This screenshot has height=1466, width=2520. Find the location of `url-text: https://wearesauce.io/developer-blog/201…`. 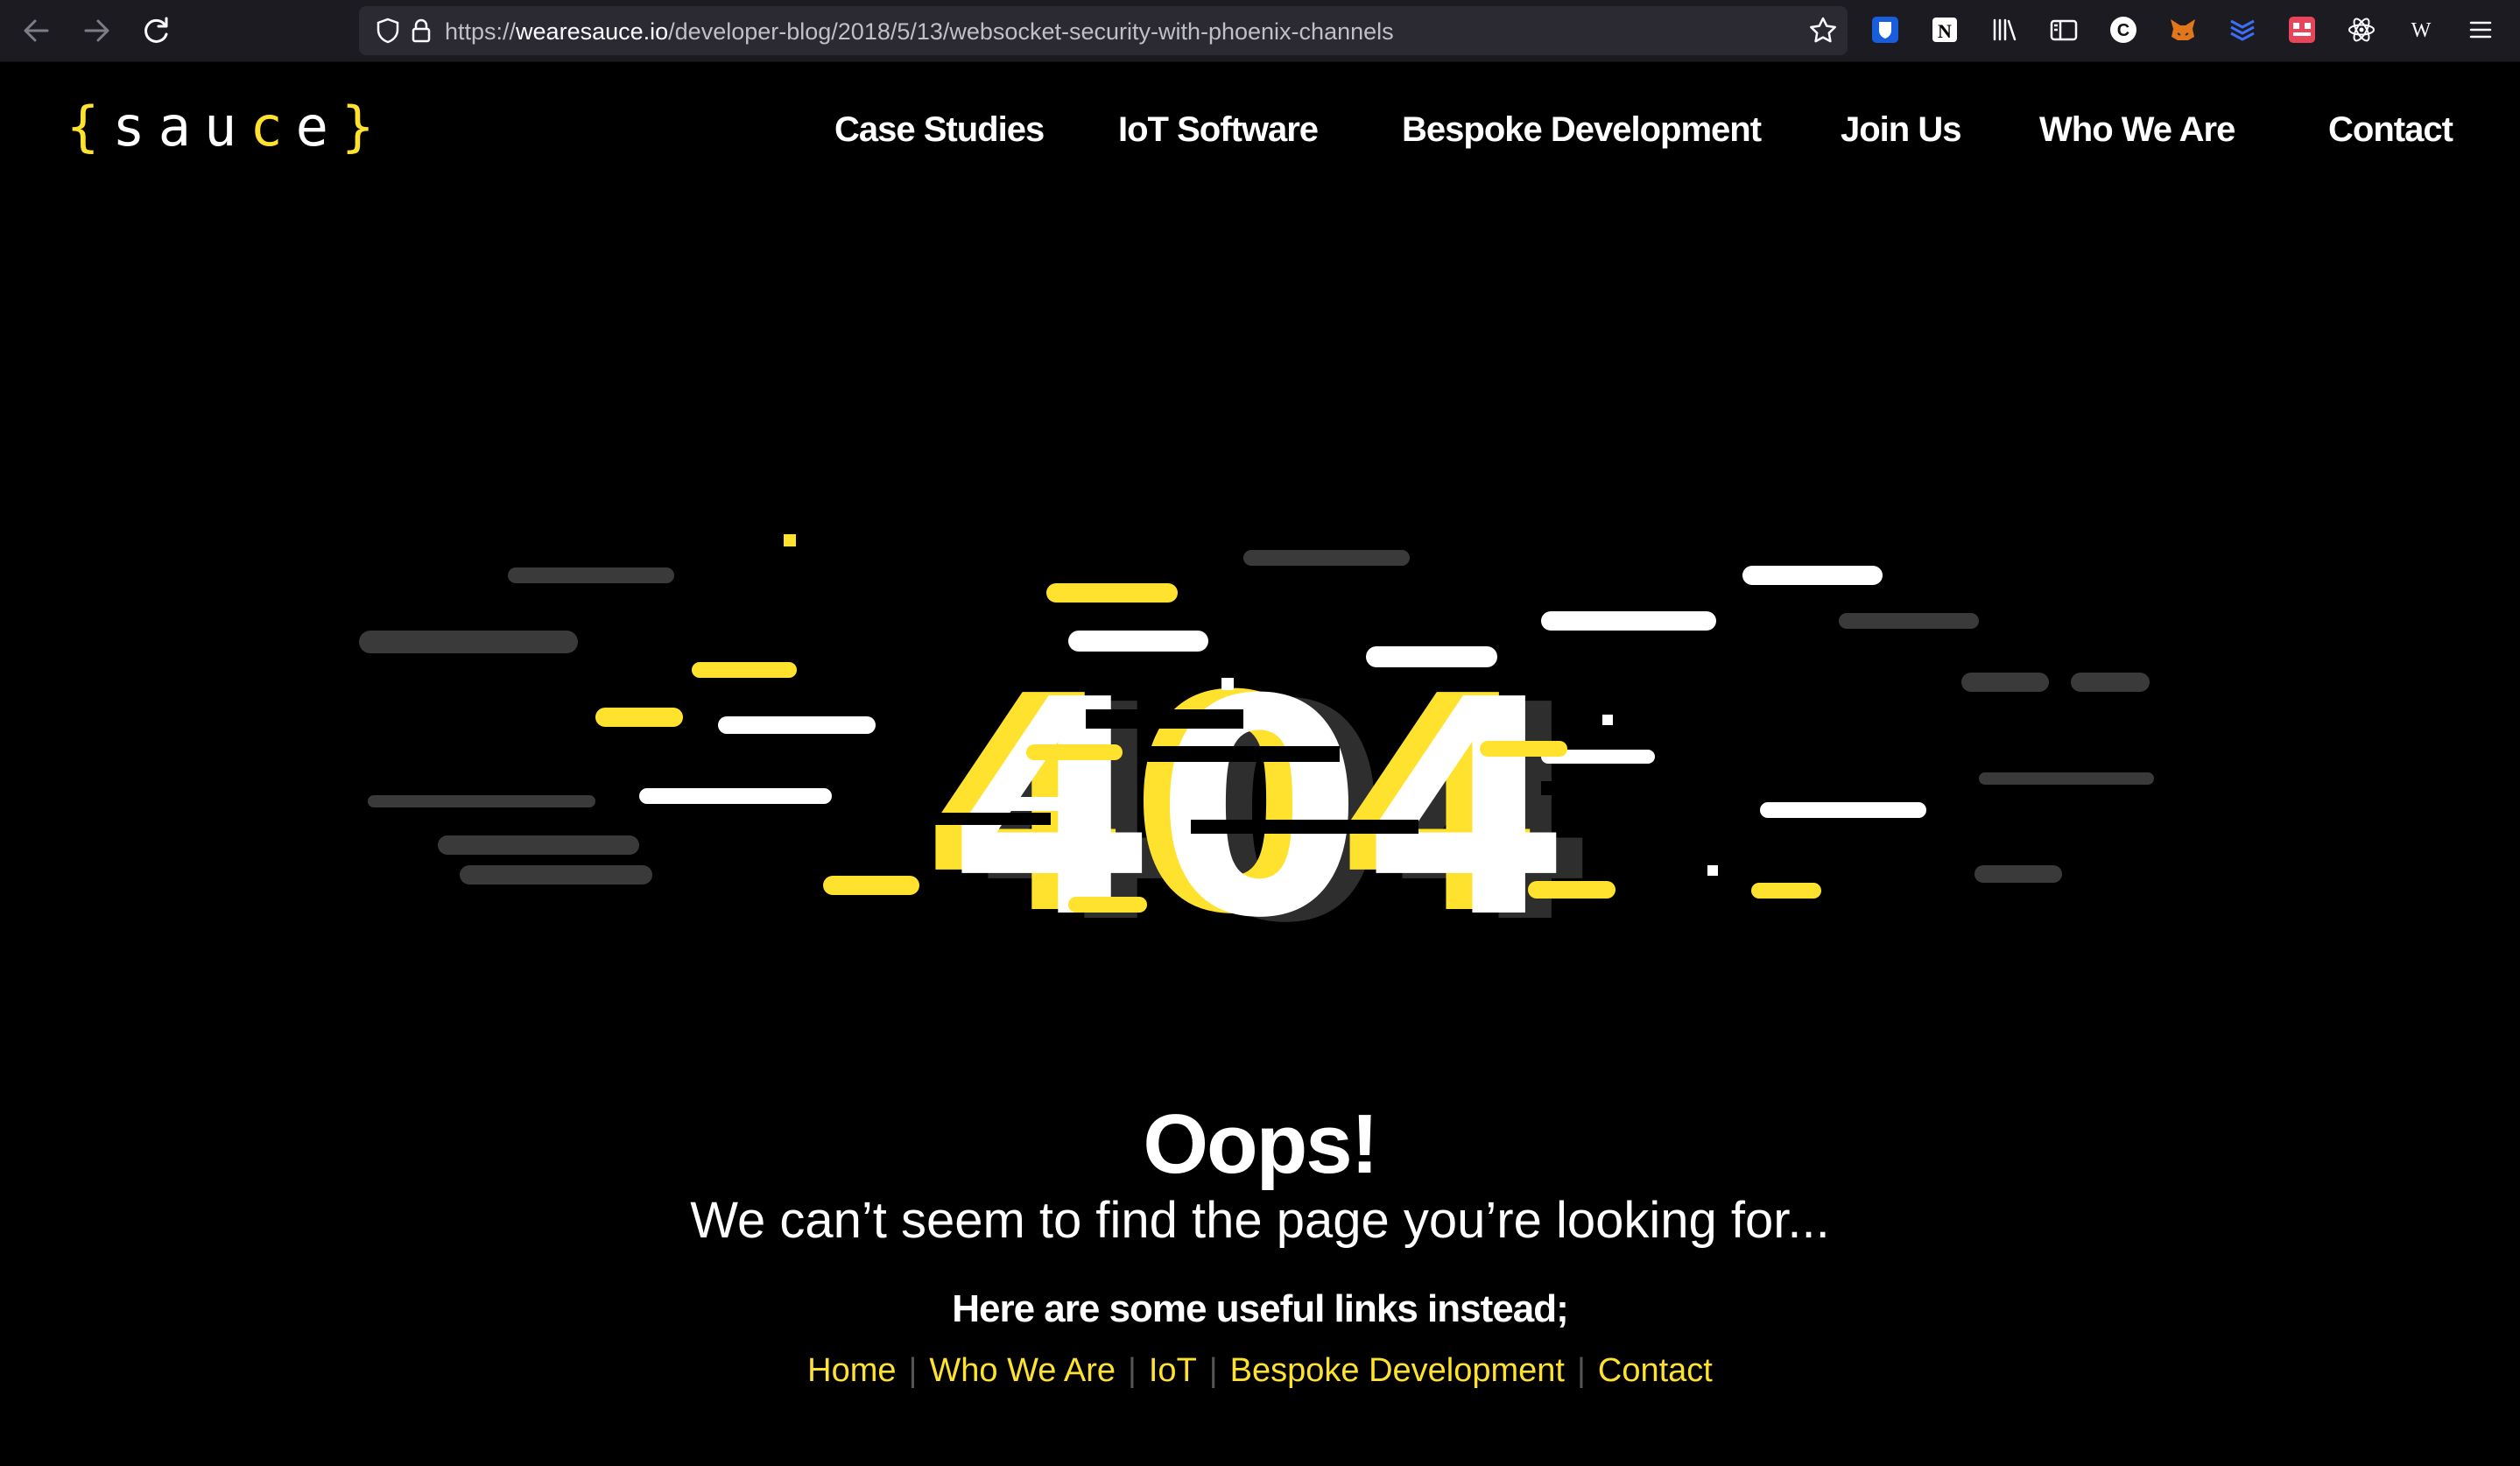

url-text: https://wearesauce.io/developer-blog/201… is located at coordinates (919, 32).